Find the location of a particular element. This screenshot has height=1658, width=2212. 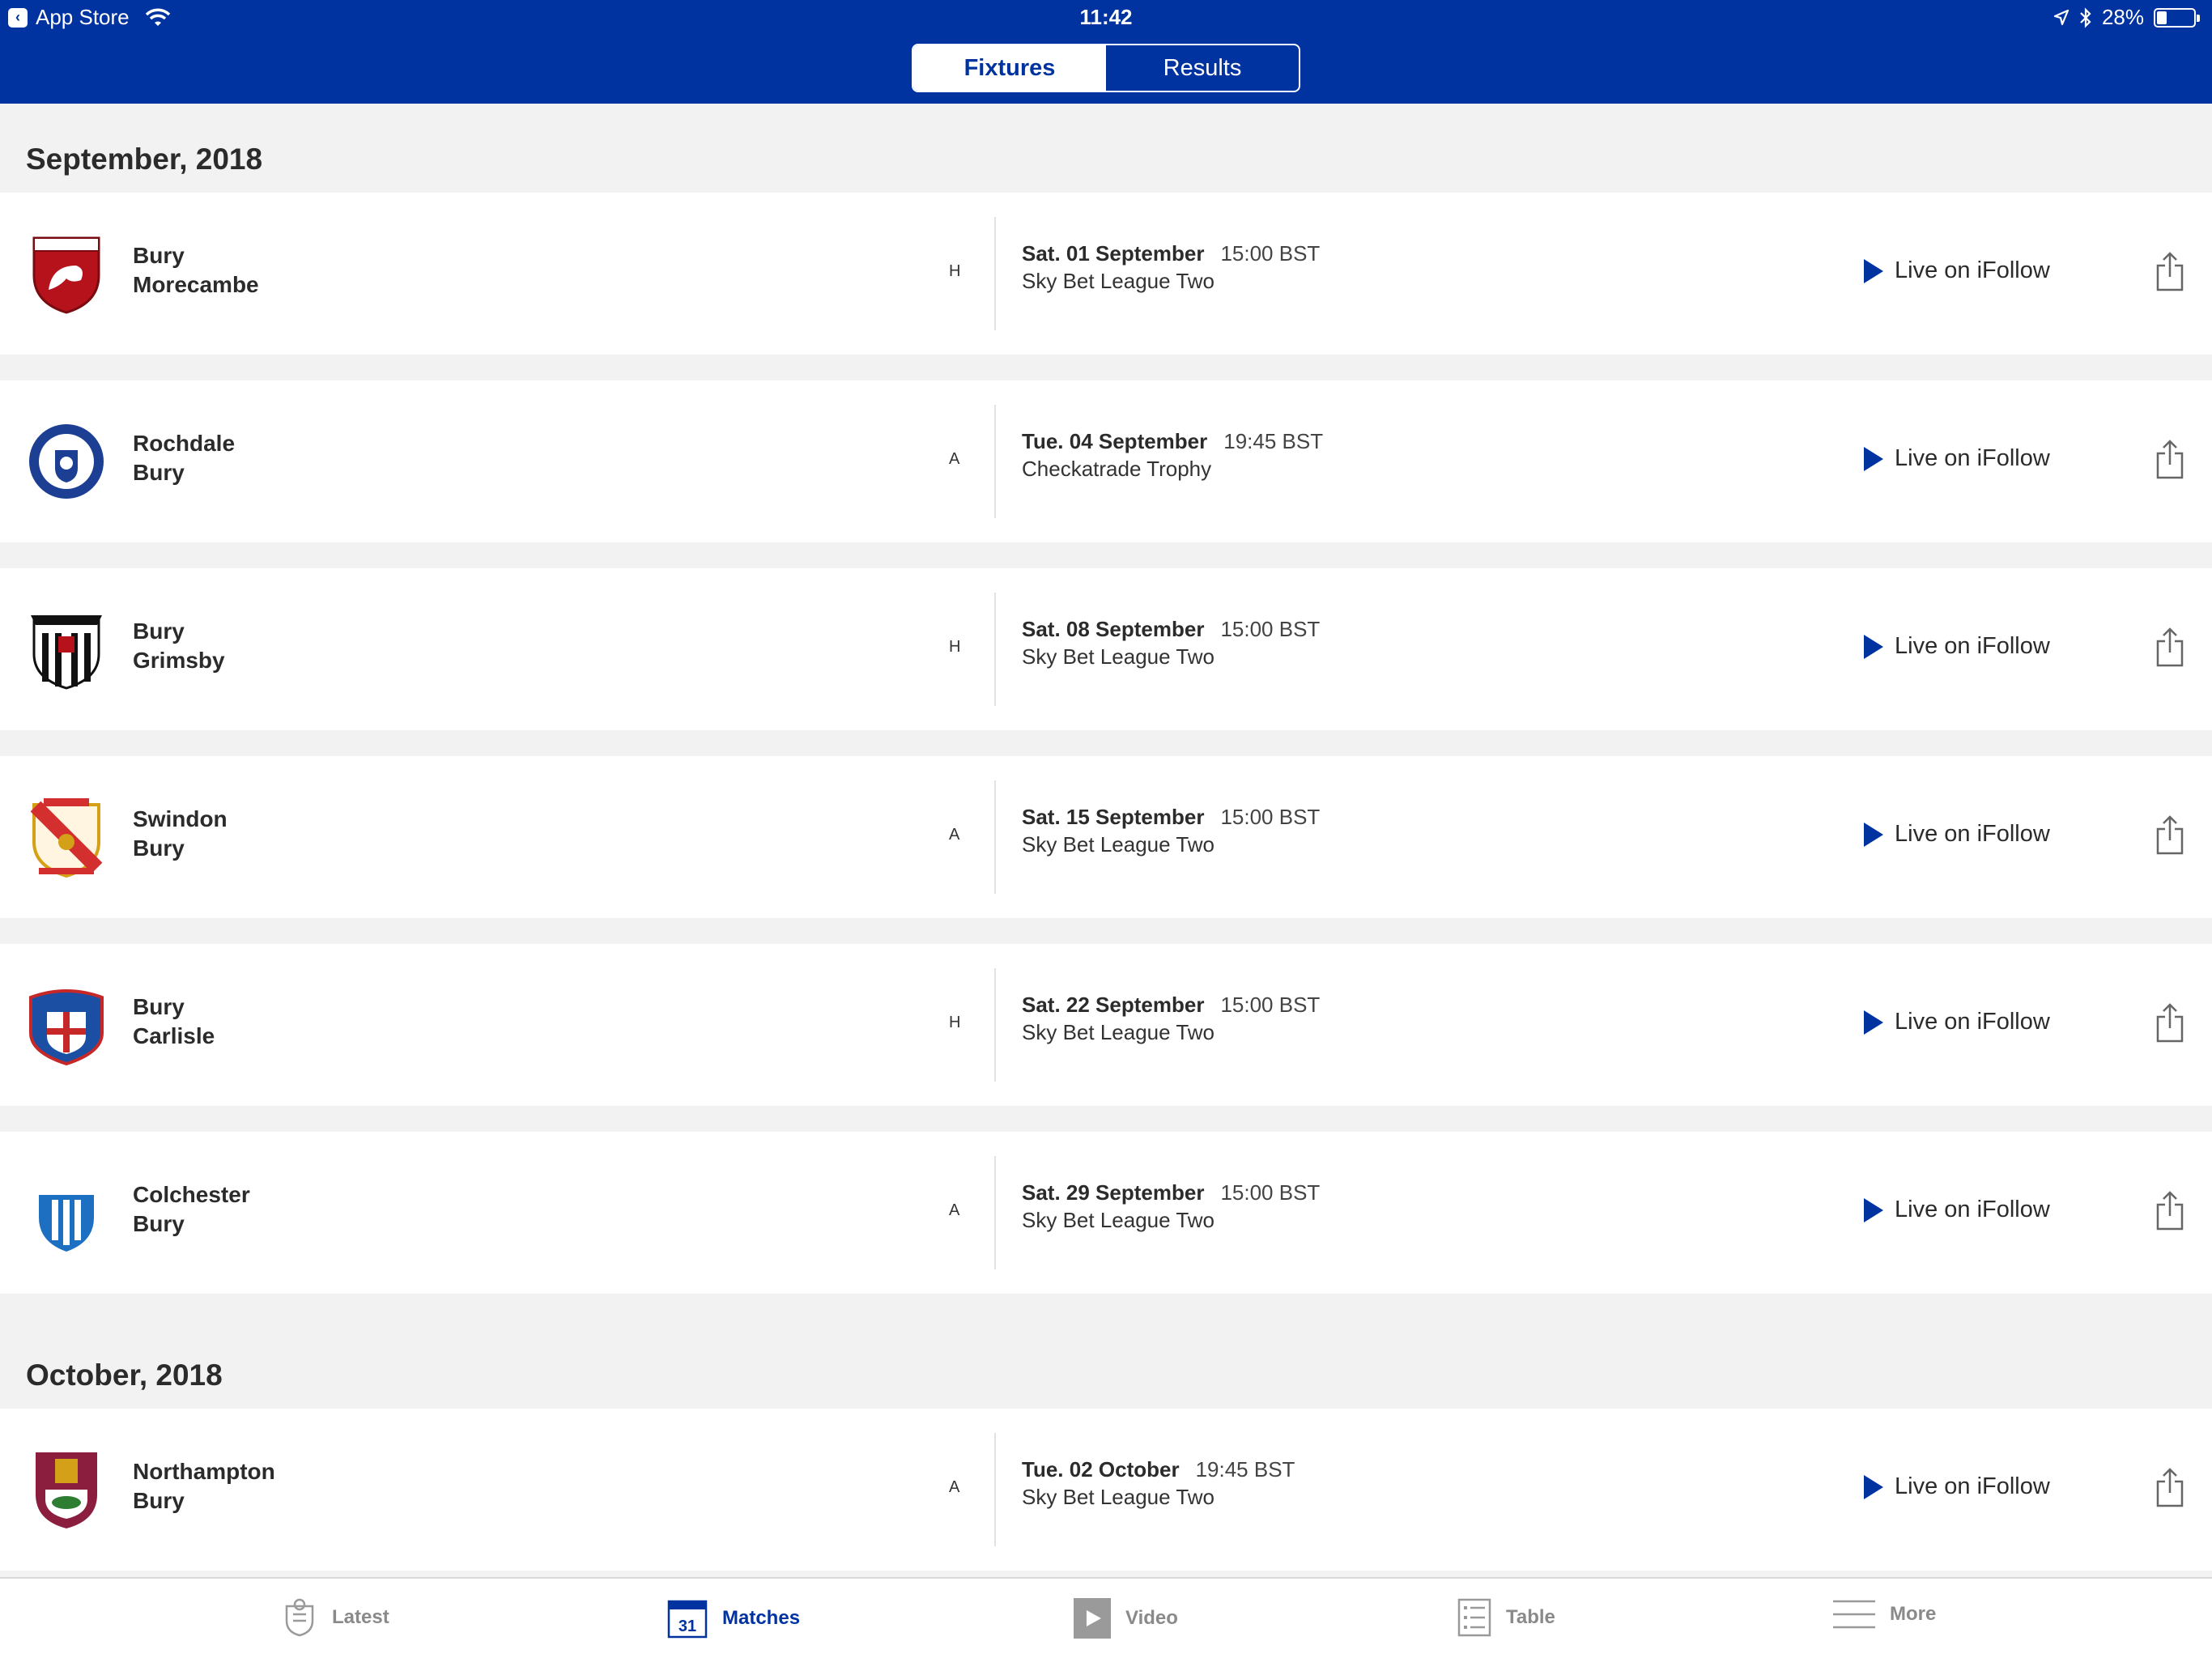

tab-table: Table is located at coordinates (1506, 1617).